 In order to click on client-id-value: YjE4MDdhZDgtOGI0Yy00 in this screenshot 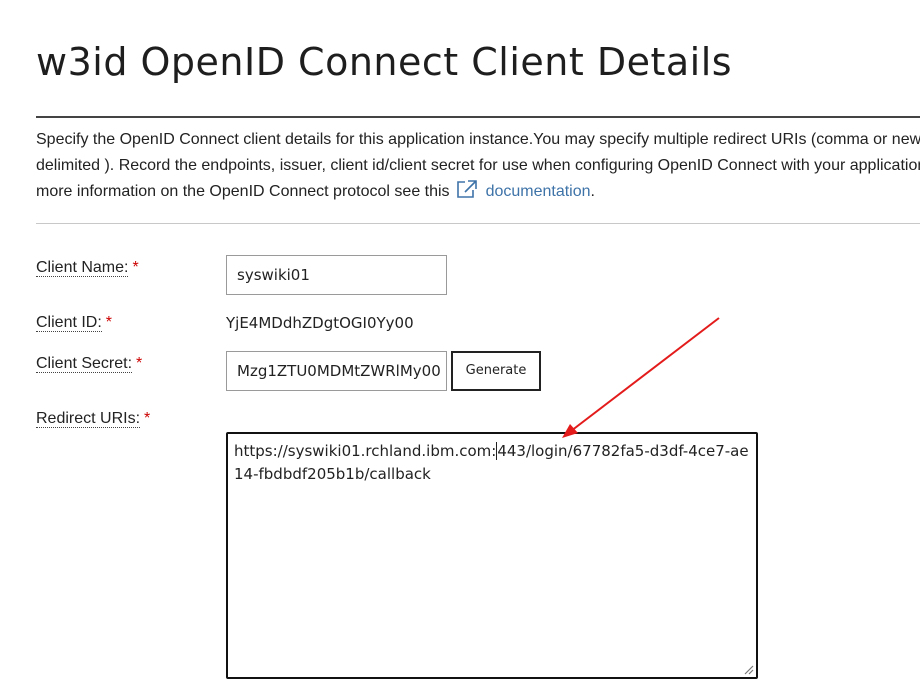, I will do `click(320, 323)`.